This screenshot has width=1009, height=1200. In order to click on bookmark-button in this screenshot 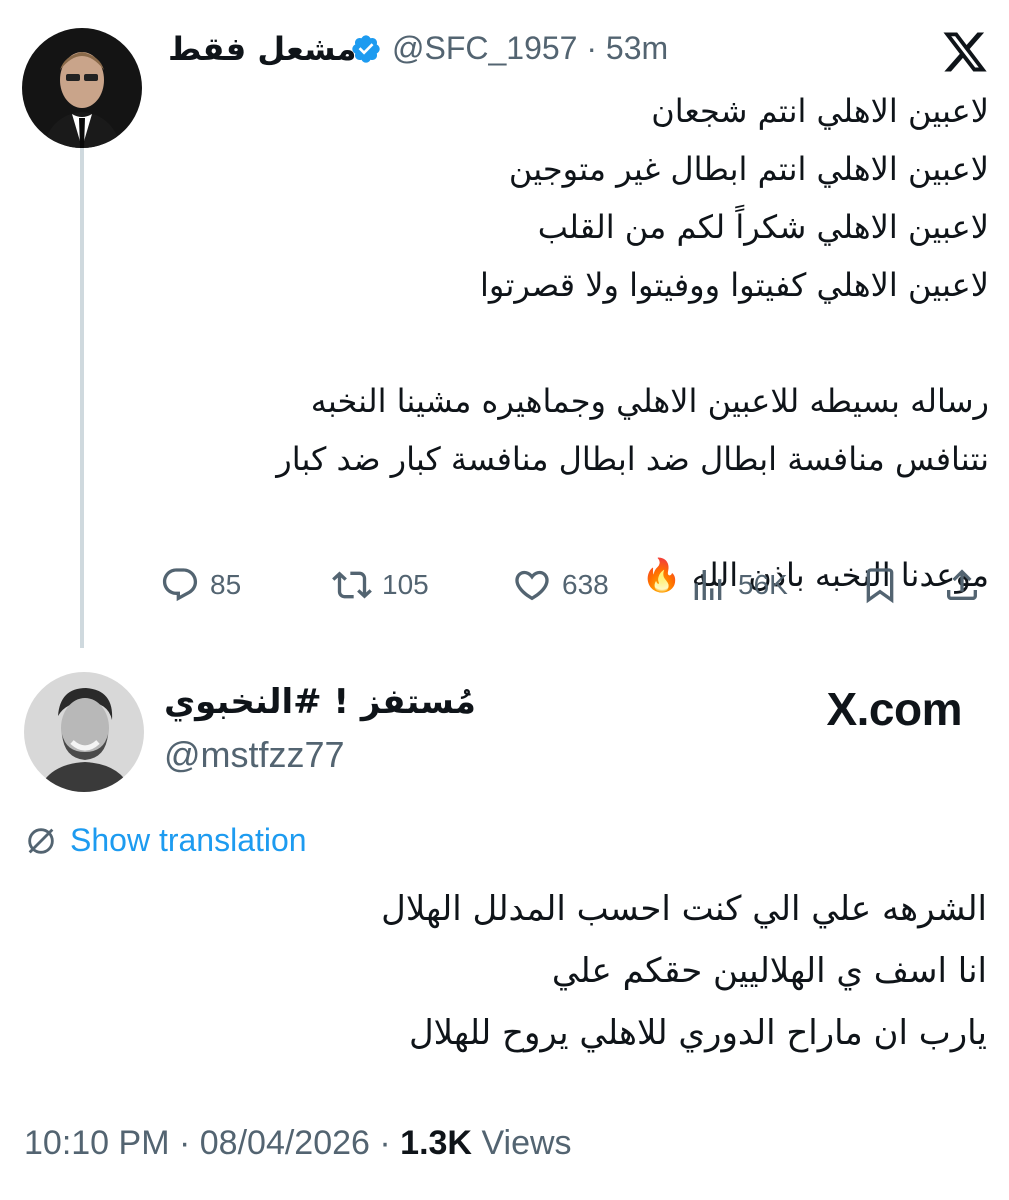, I will do `click(880, 585)`.